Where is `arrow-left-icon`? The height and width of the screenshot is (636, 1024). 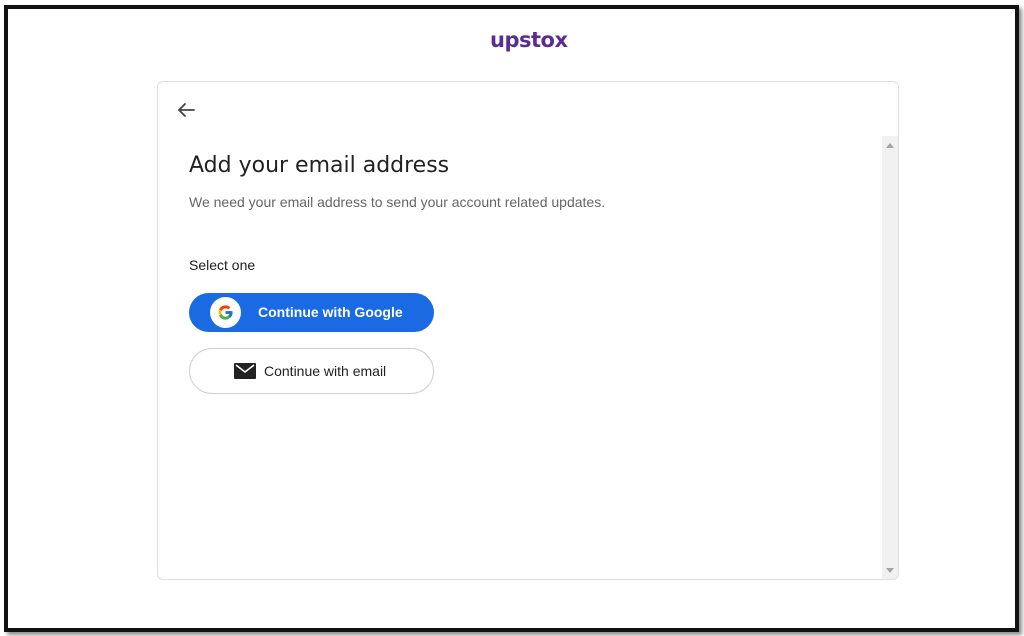 arrow-left-icon is located at coordinates (186, 110).